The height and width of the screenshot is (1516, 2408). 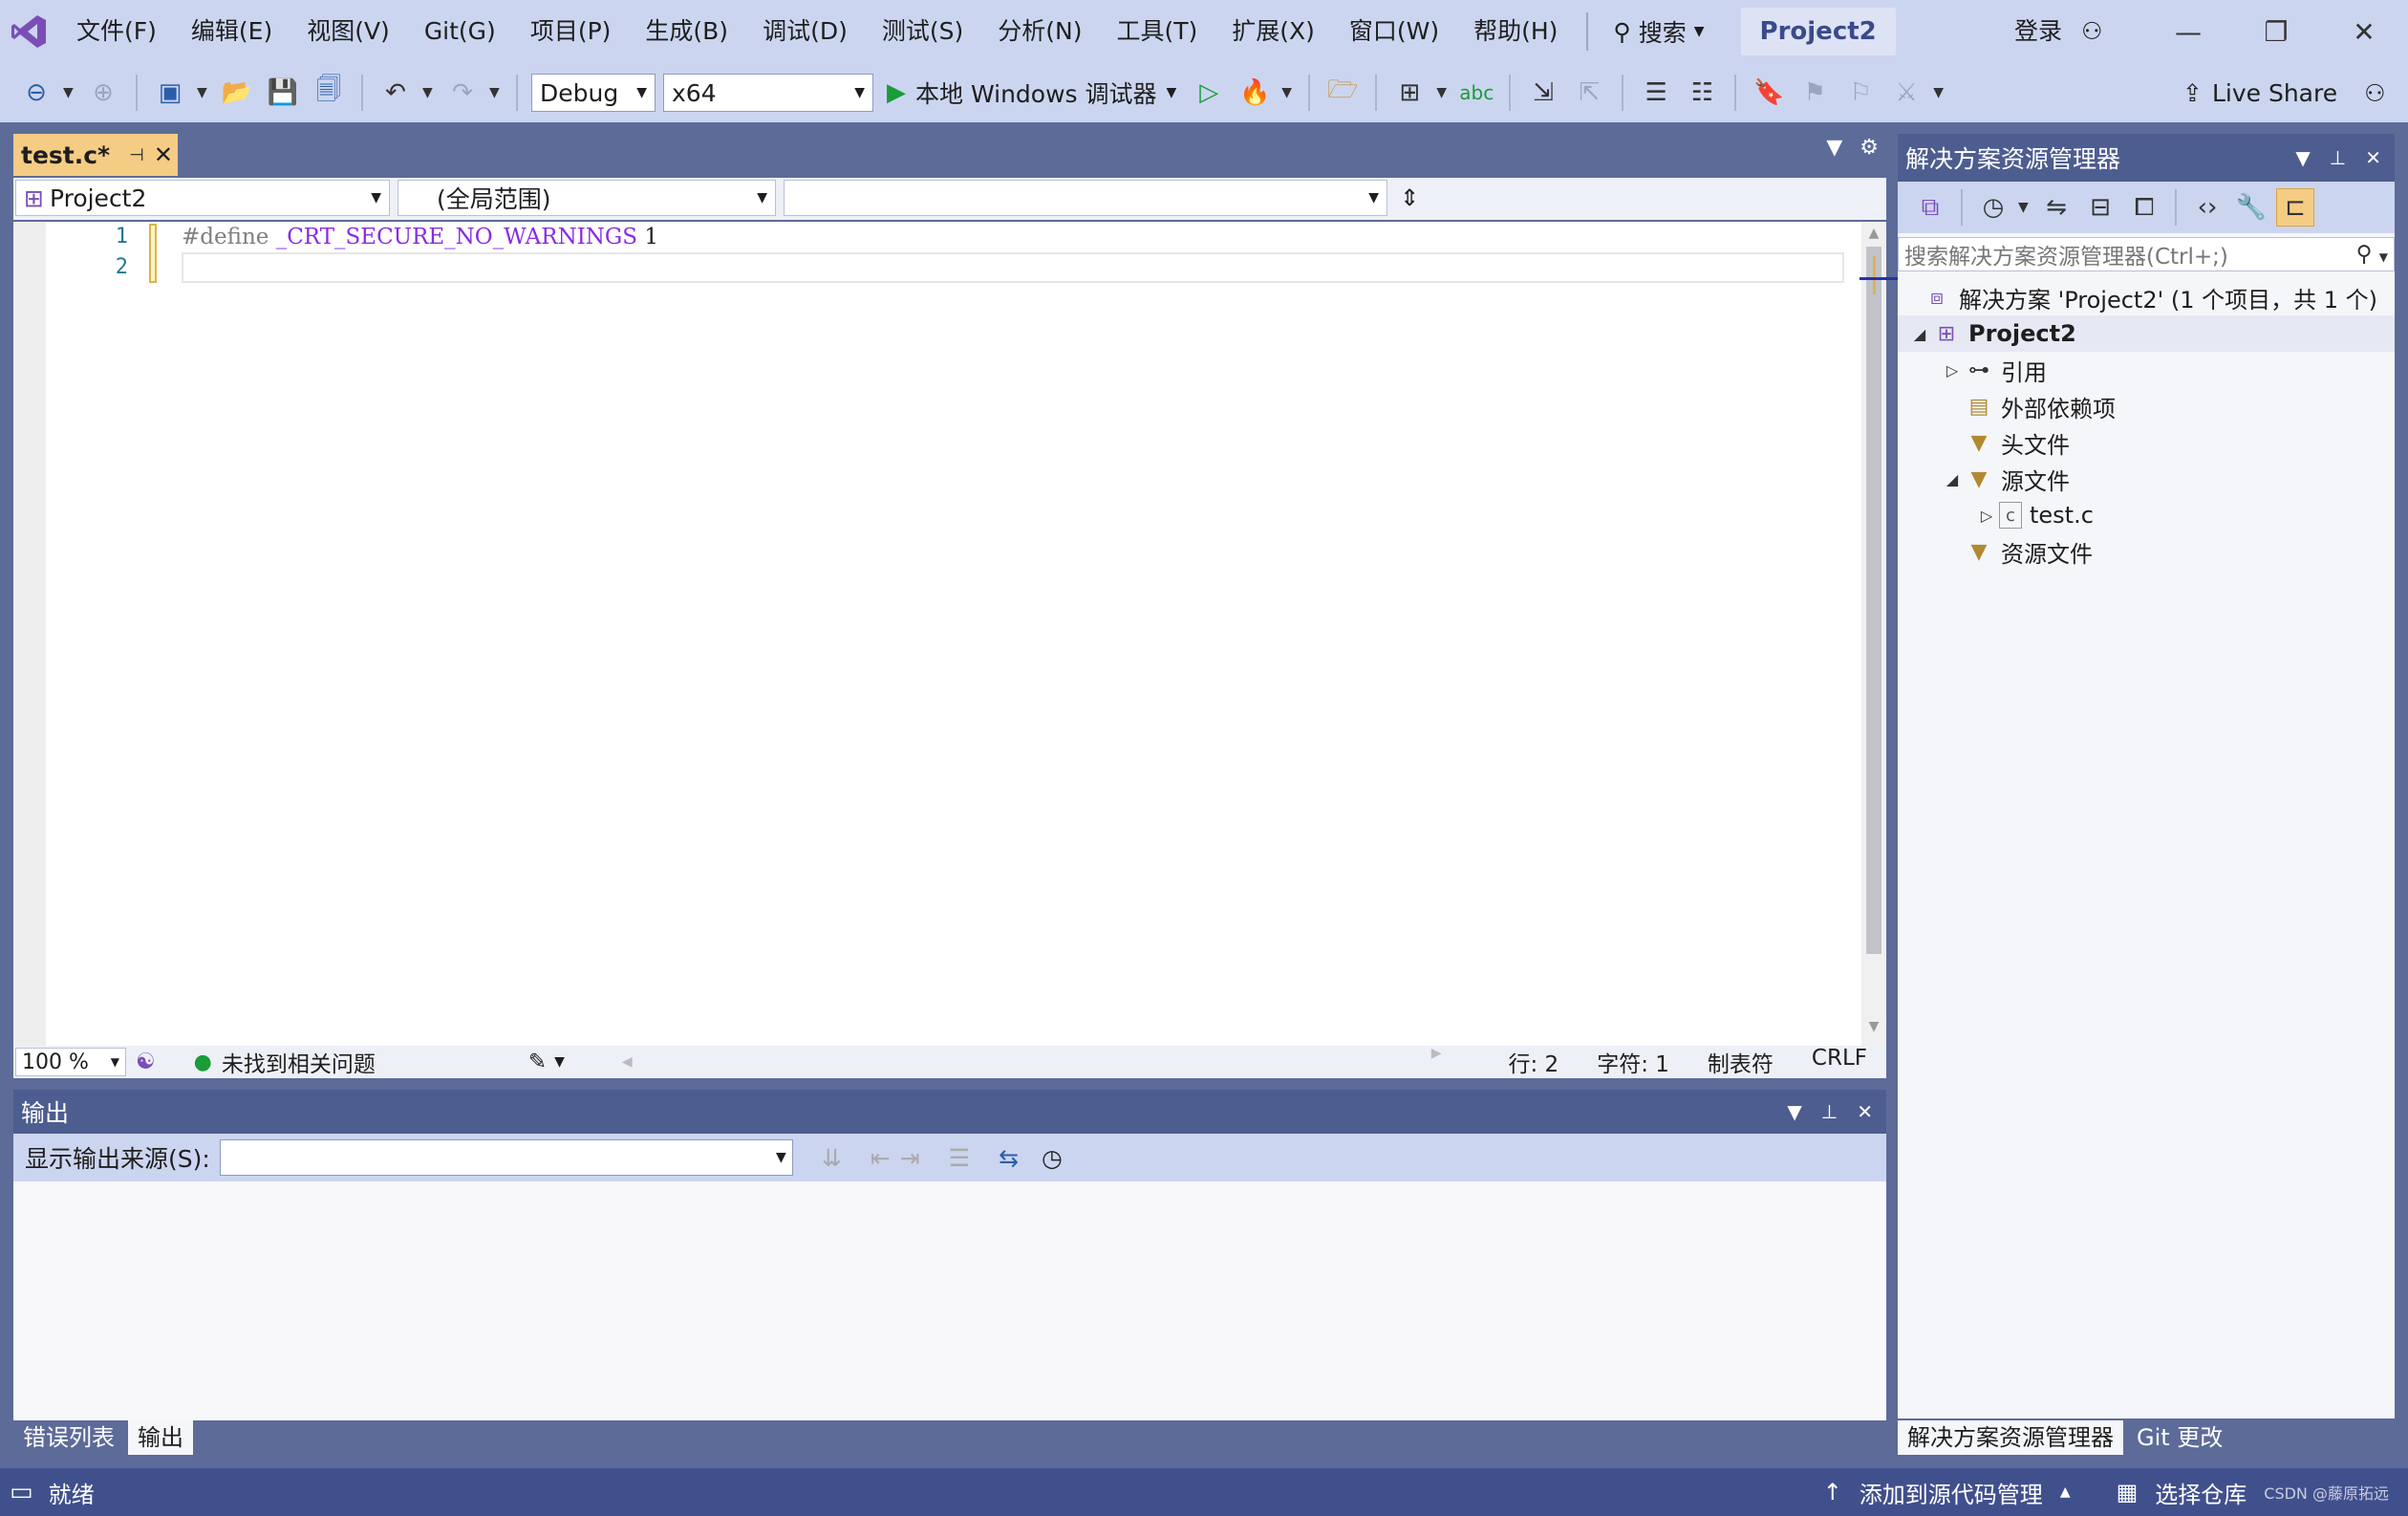 What do you see at coordinates (571, 31) in the screenshot?
I see `menu-project: 项目(P)` at bounding box center [571, 31].